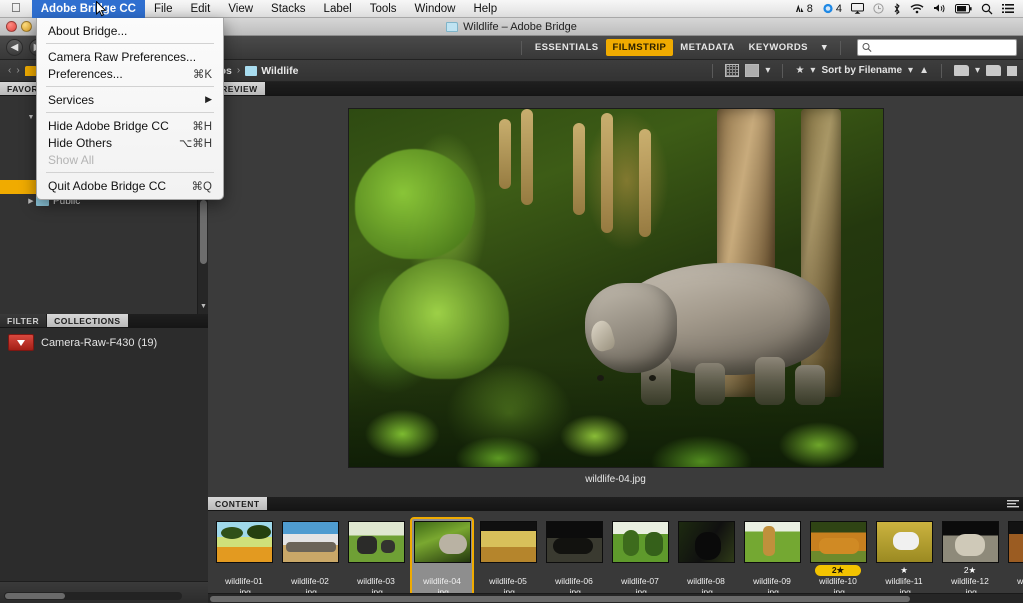 This screenshot has height=603, width=1023. What do you see at coordinates (601, 336) in the screenshot?
I see `rhino-horn` at bounding box center [601, 336].